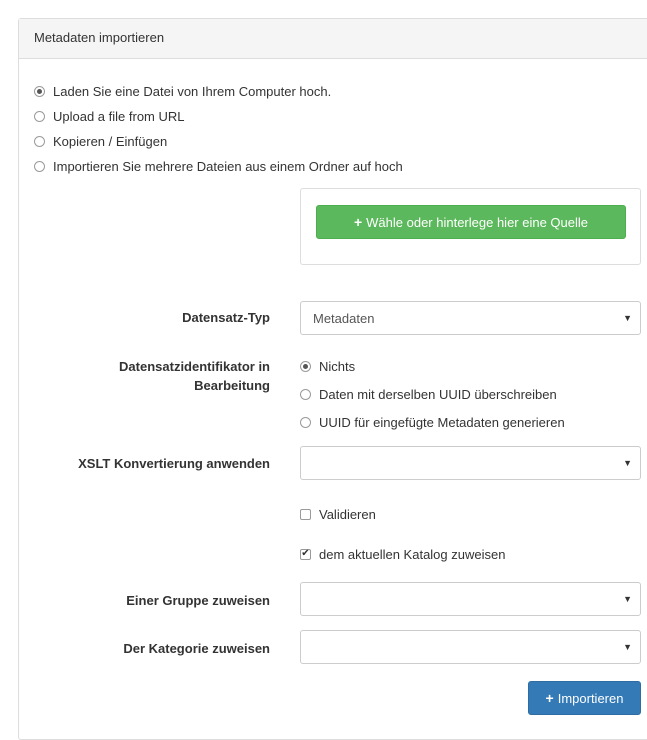 This screenshot has width=647, height=740. I want to click on group-label: Einer Gruppe zuweisen, so click(198, 600).